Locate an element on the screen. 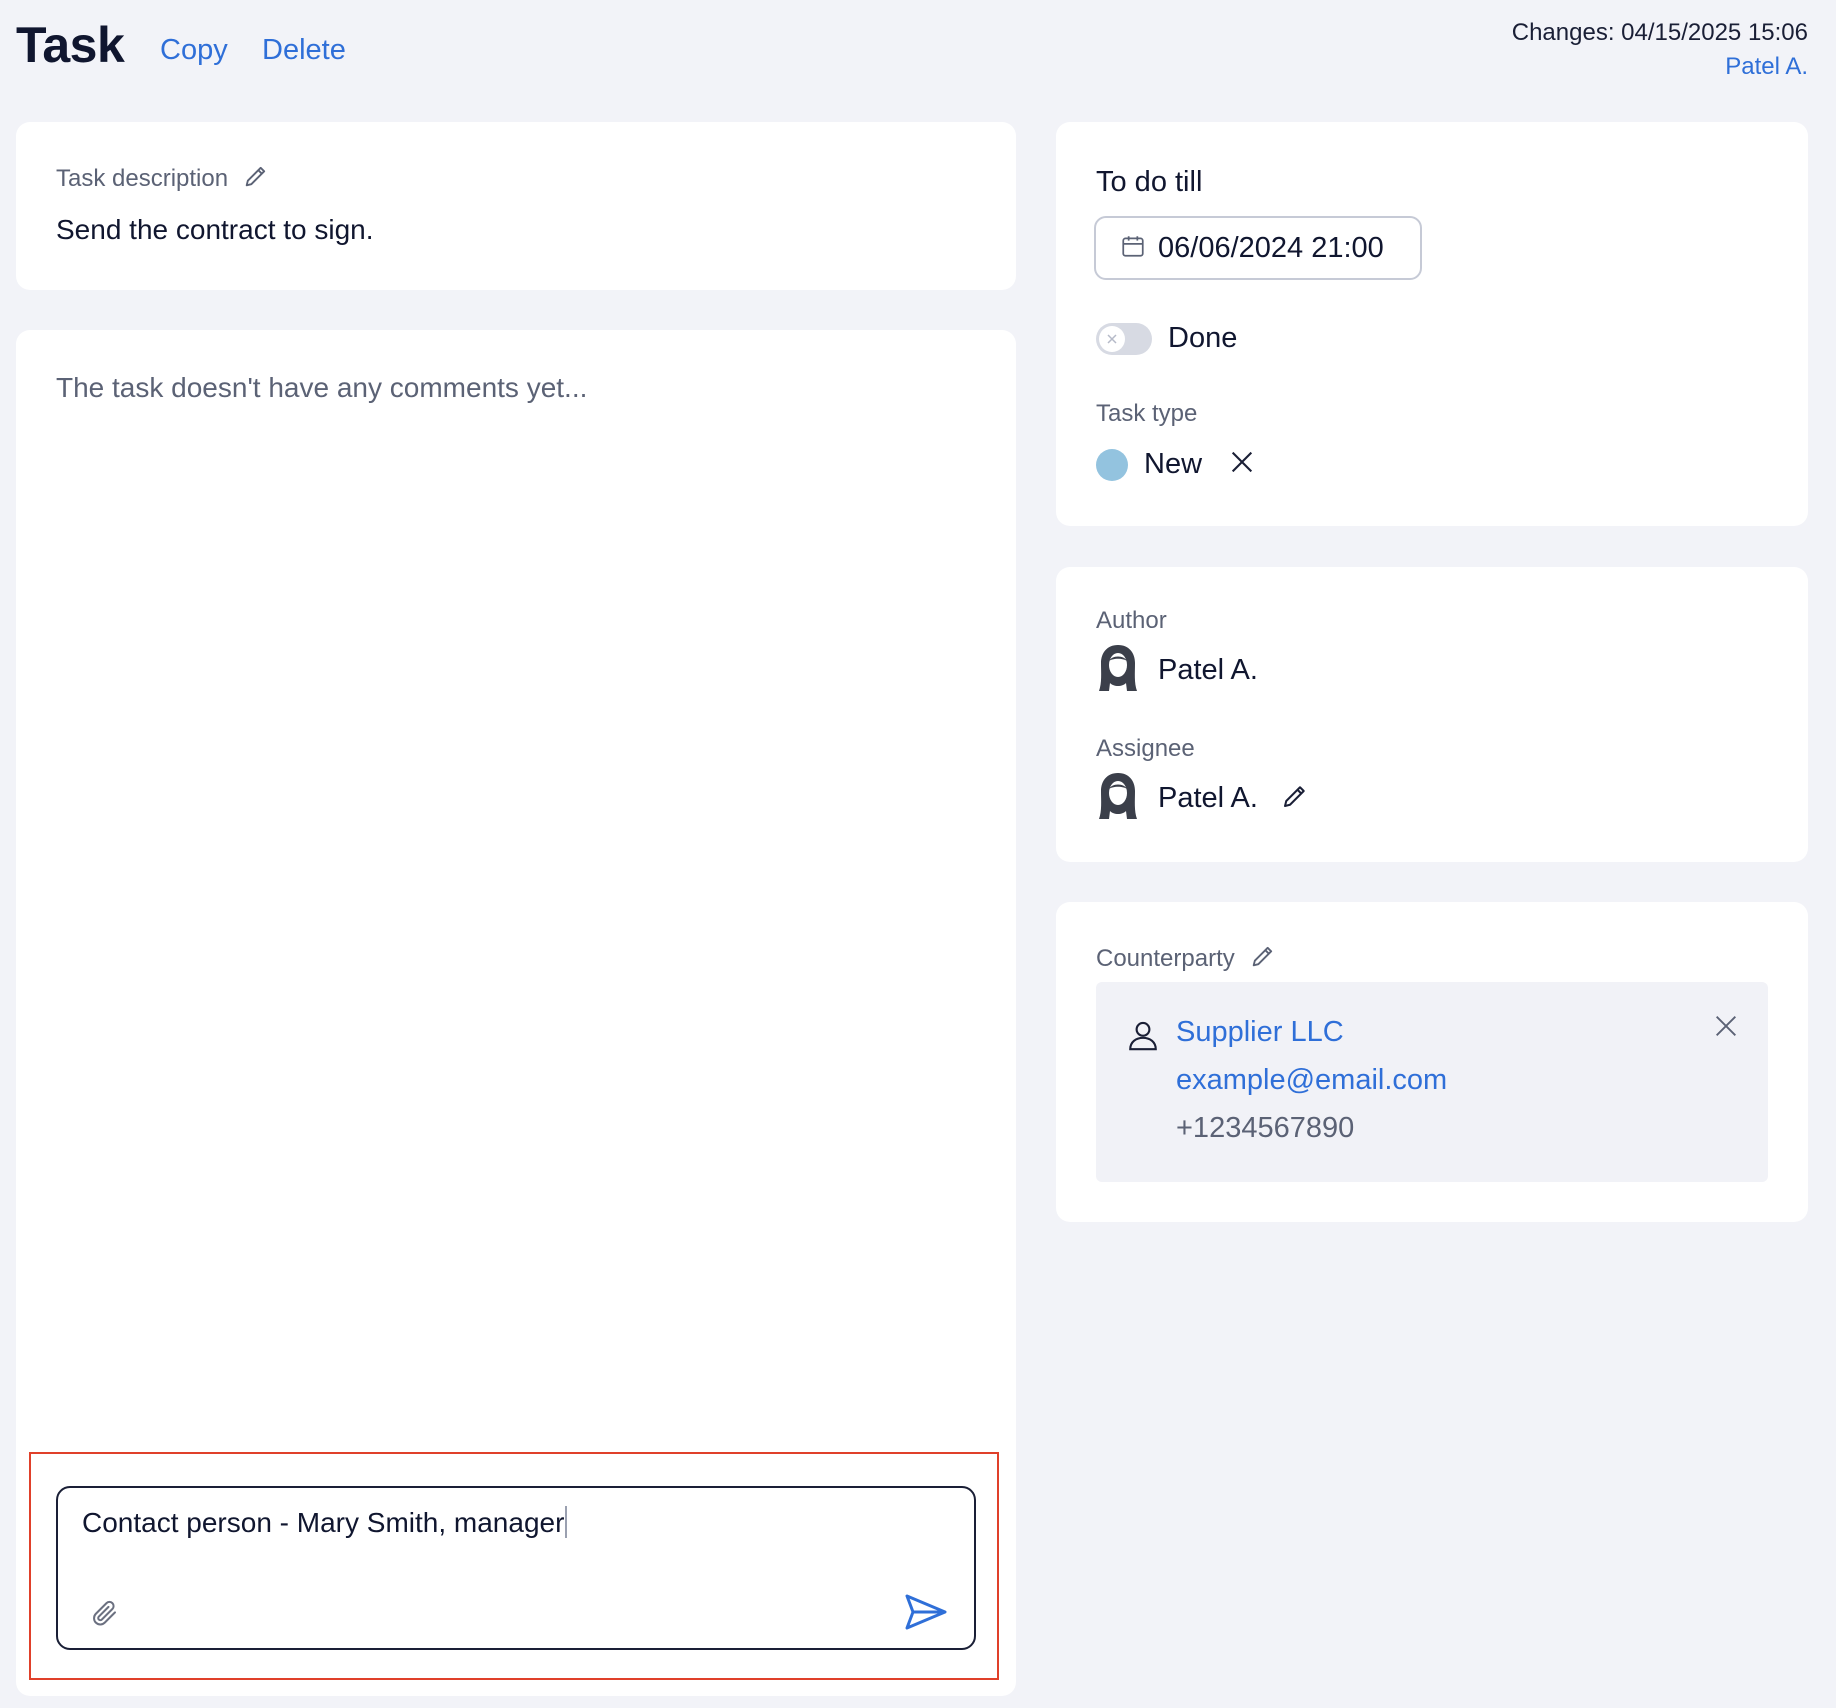  author-label: Author is located at coordinates (1131, 620).